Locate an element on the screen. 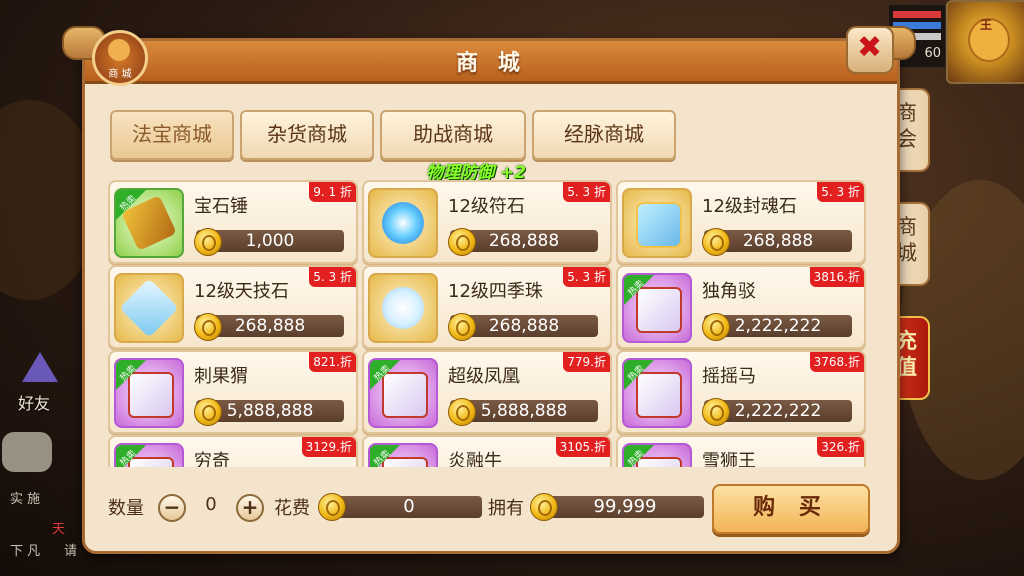 This screenshot has height=576, width=1024. buy-button: 购 买 is located at coordinates (791, 509).